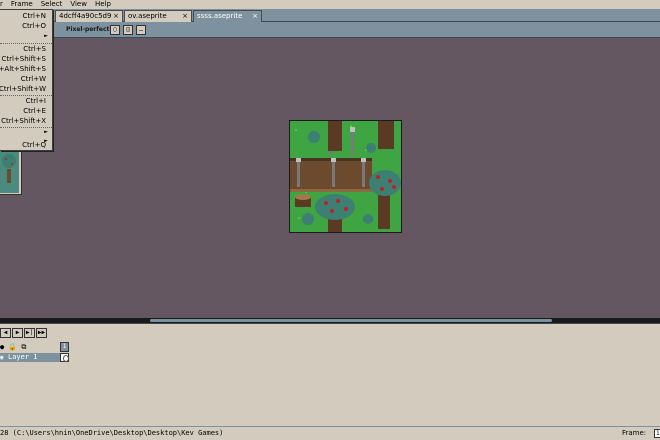 The image size is (660, 440). Describe the element at coordinates (34, 49) in the screenshot. I see `menu-item-save: Ctrl+S` at that location.